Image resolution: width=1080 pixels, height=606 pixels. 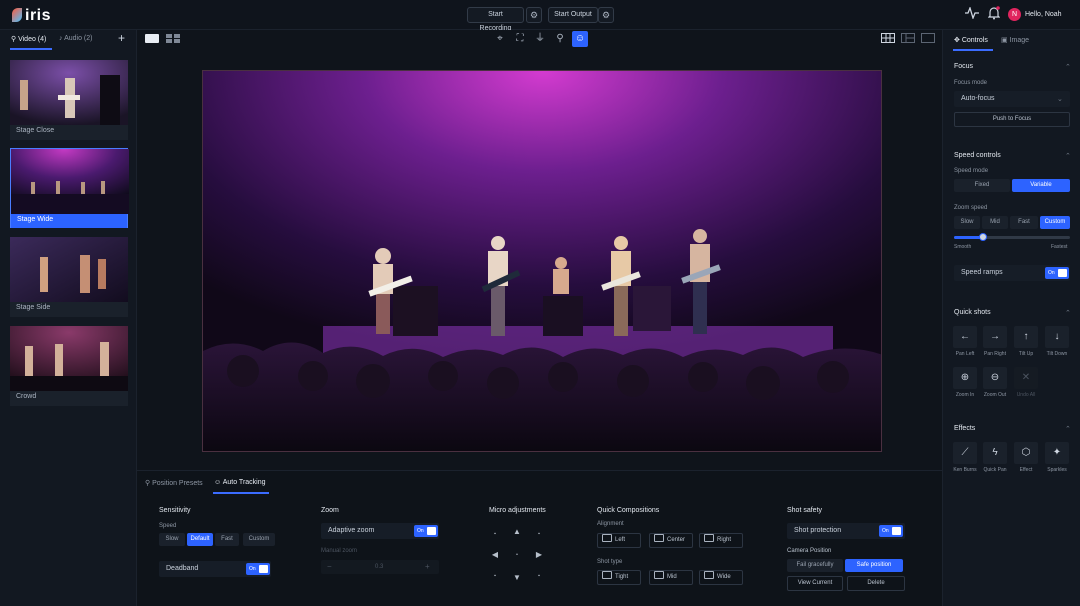 What do you see at coordinates (1012, 99) in the screenshot?
I see `focus-mode-select: Auto-focus` at bounding box center [1012, 99].